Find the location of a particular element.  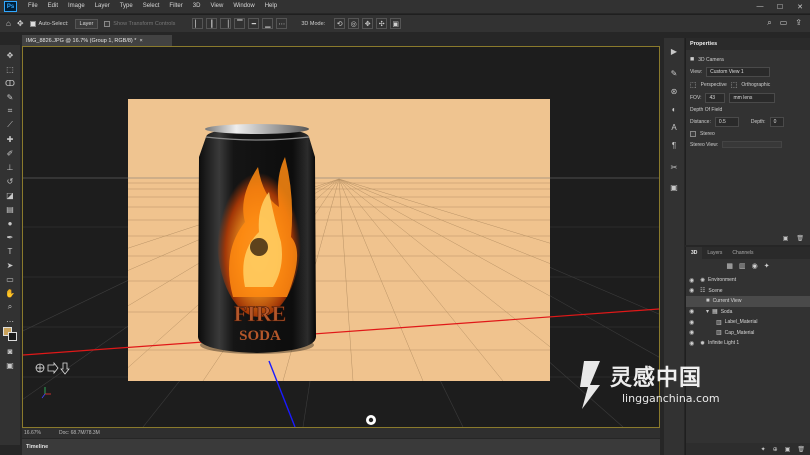

shape-tool-icon: ▭ is located at coordinates (10, 279).